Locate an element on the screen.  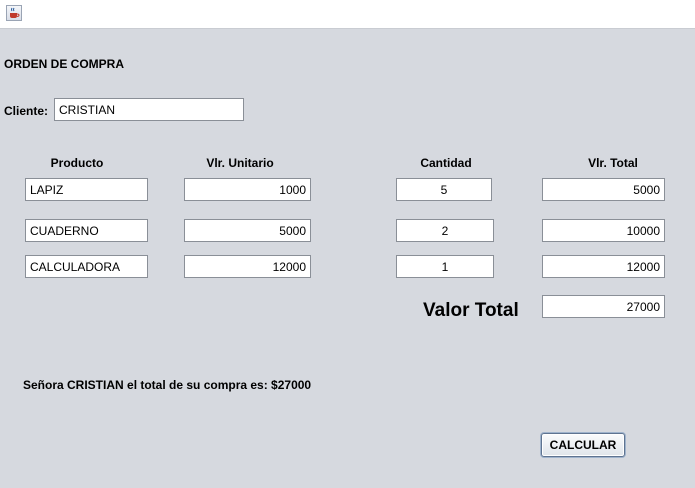
java-cup-icon is located at coordinates (14, 13).